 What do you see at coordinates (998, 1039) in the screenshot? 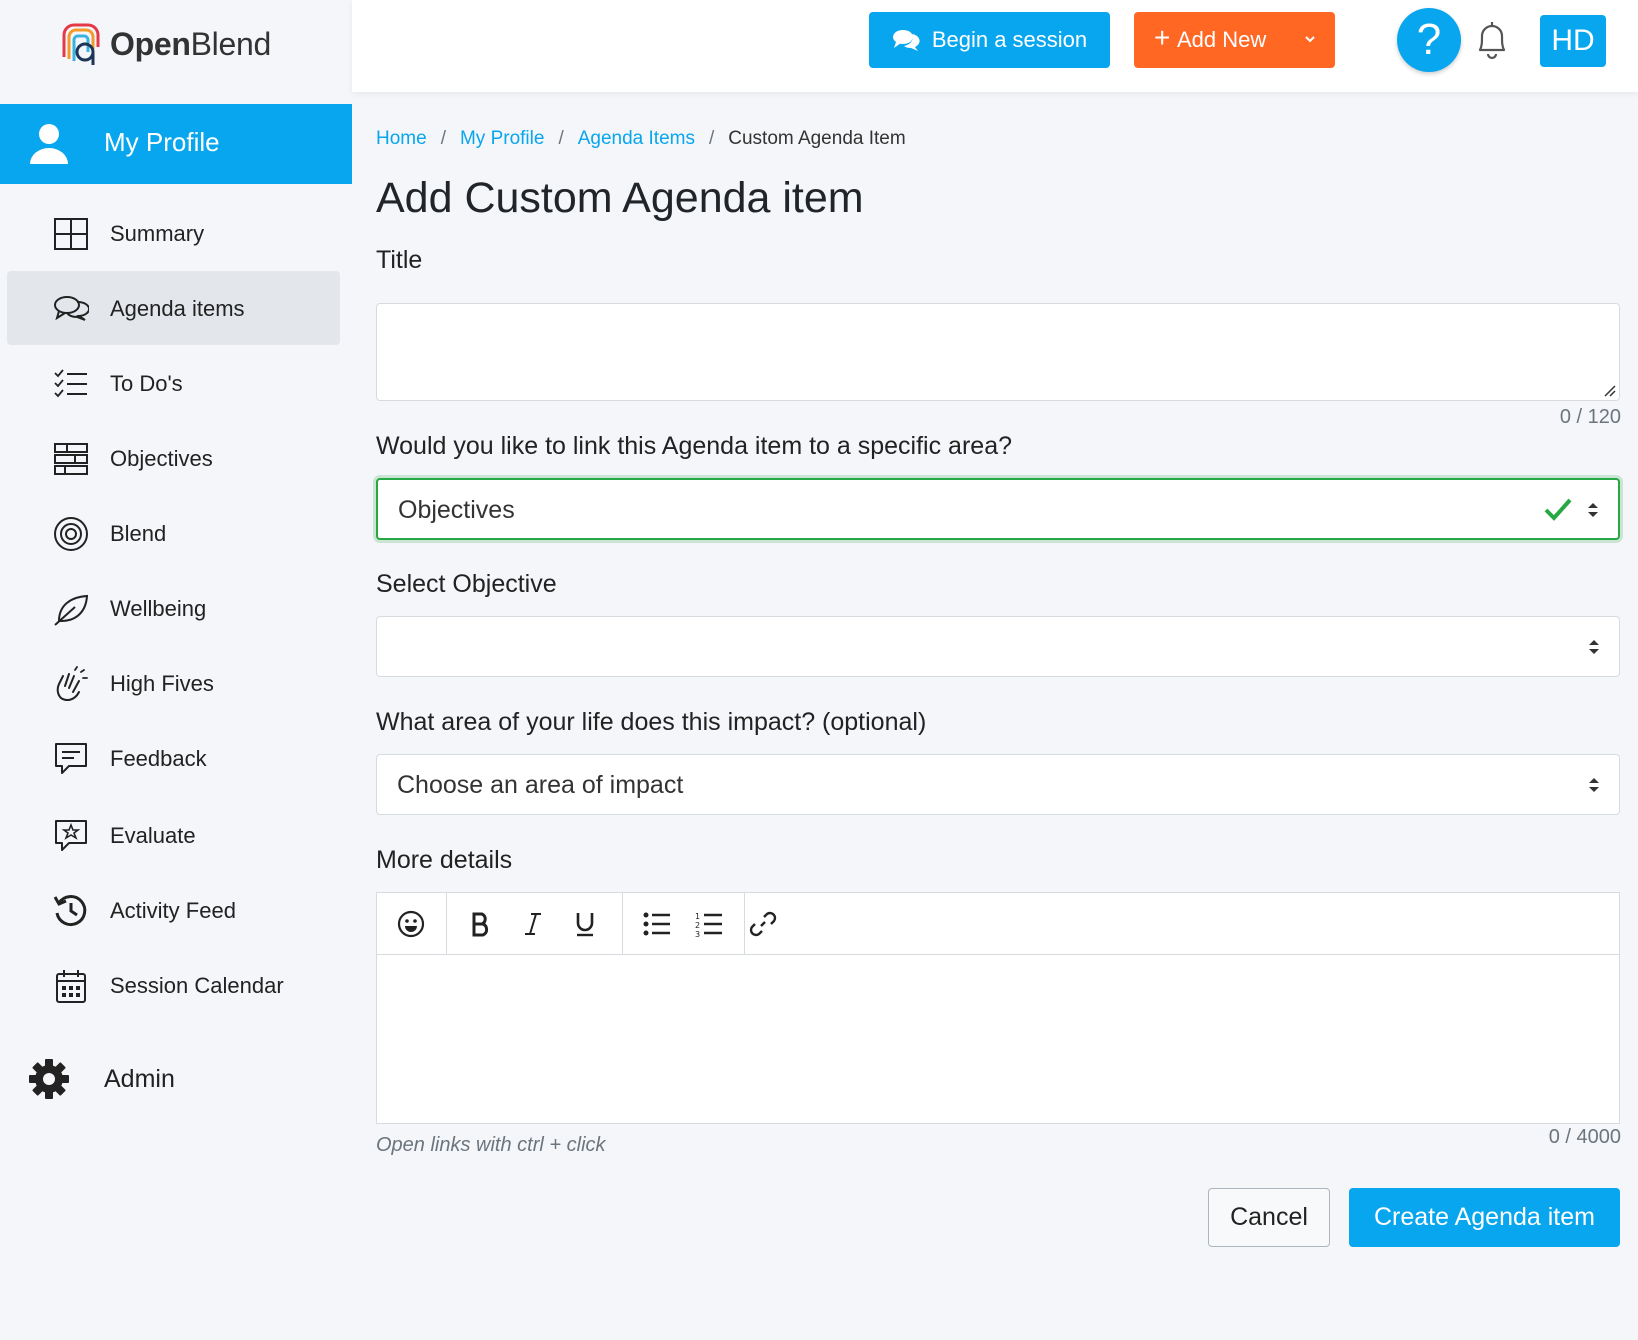
I see `editor-content-area` at bounding box center [998, 1039].